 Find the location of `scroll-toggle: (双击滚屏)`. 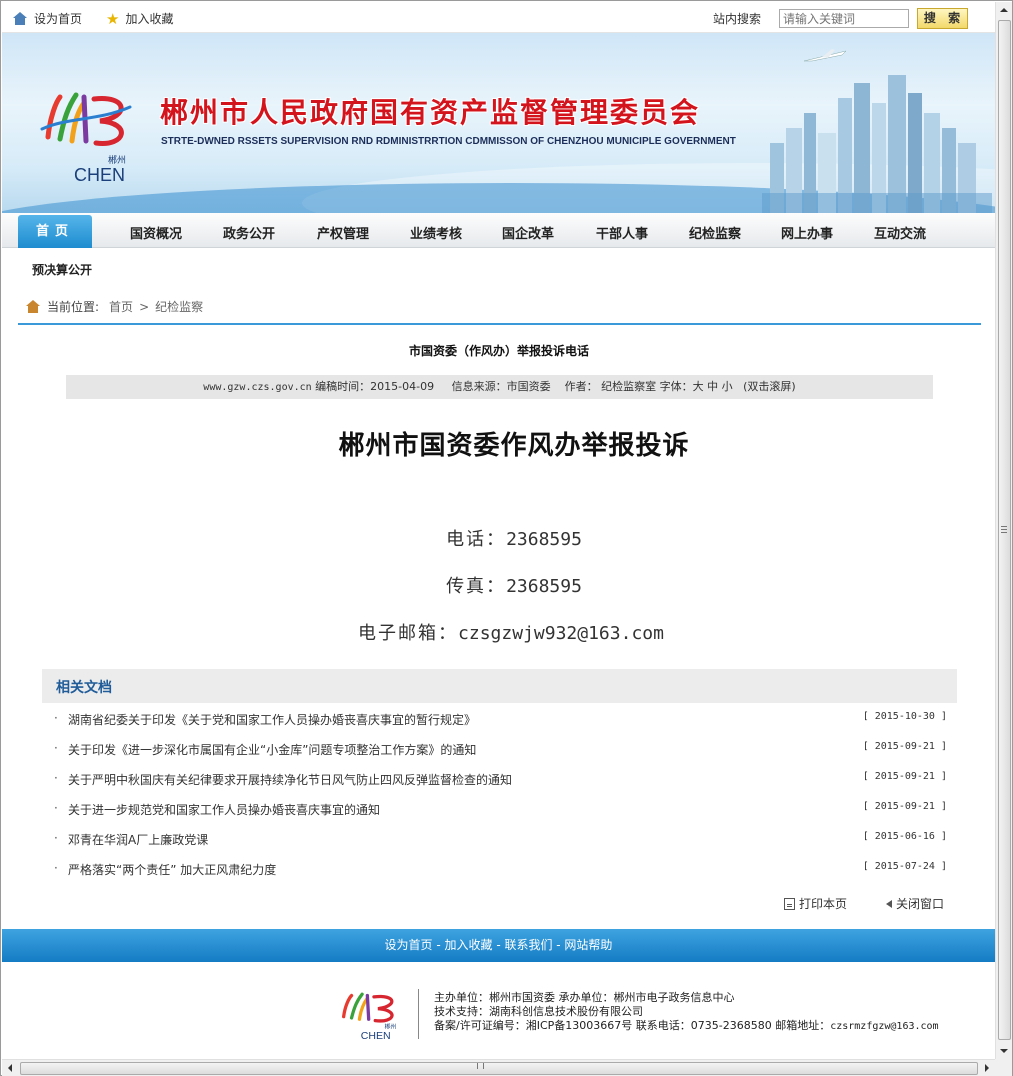

scroll-toggle: (双击滚屏) is located at coordinates (769, 386).